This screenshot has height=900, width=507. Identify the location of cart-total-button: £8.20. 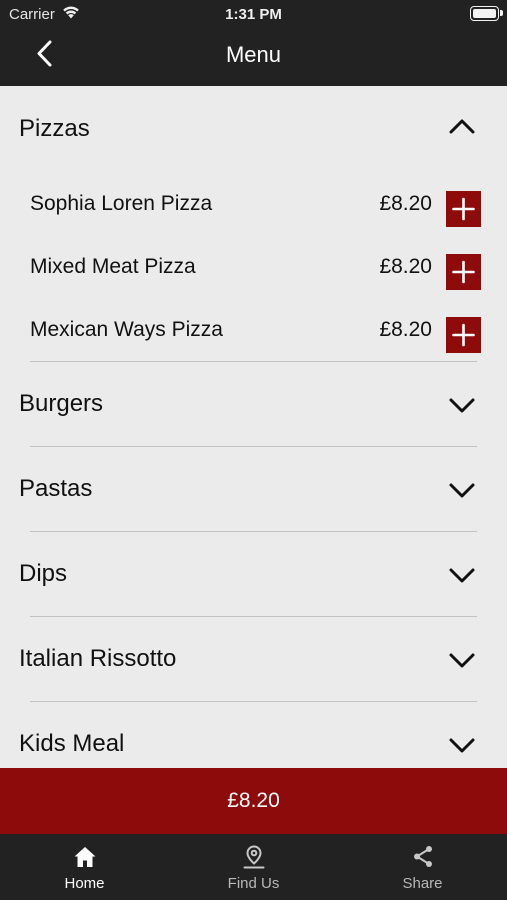
(253, 801).